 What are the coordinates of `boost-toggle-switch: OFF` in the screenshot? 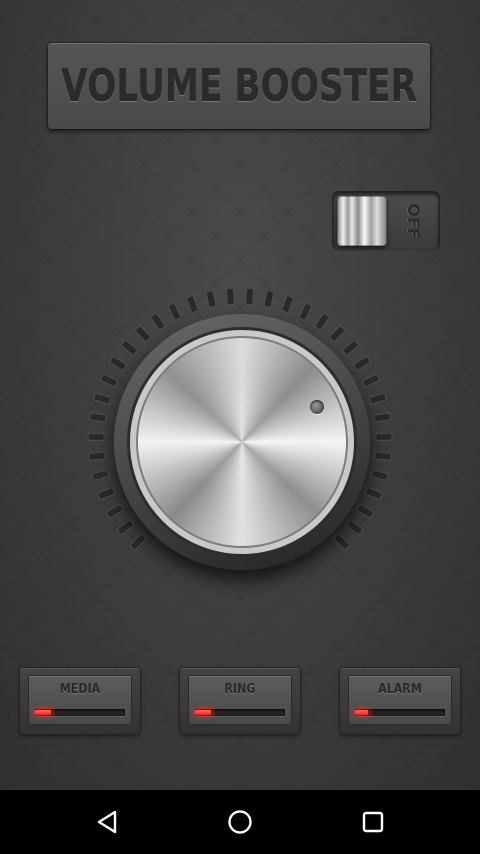 It's located at (386, 221).